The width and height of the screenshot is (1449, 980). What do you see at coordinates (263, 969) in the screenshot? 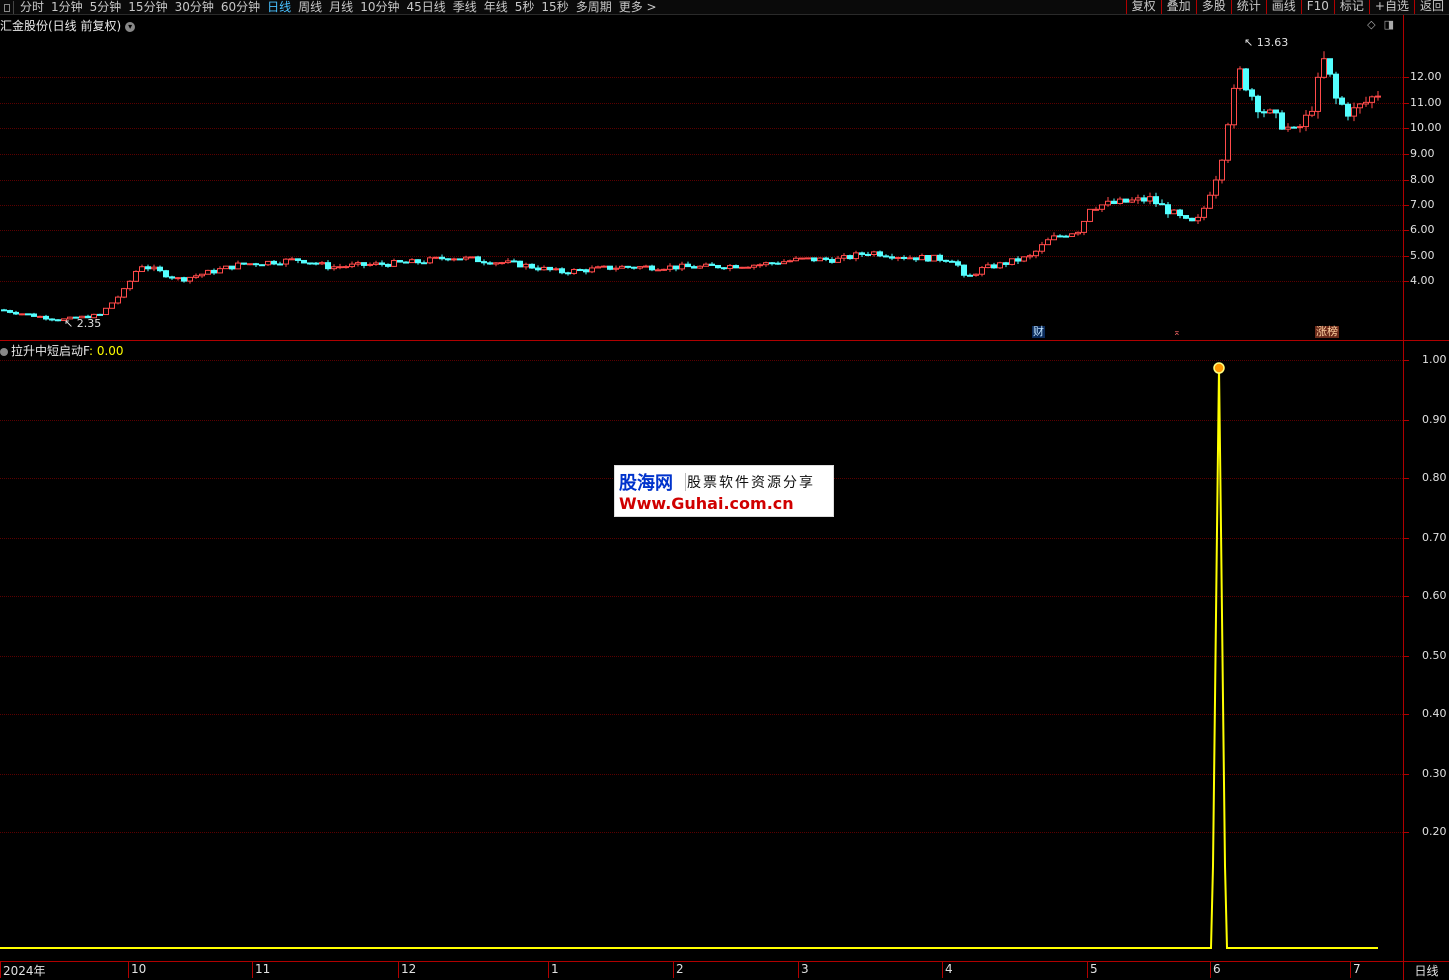
I see `time-label: 11` at bounding box center [263, 969].